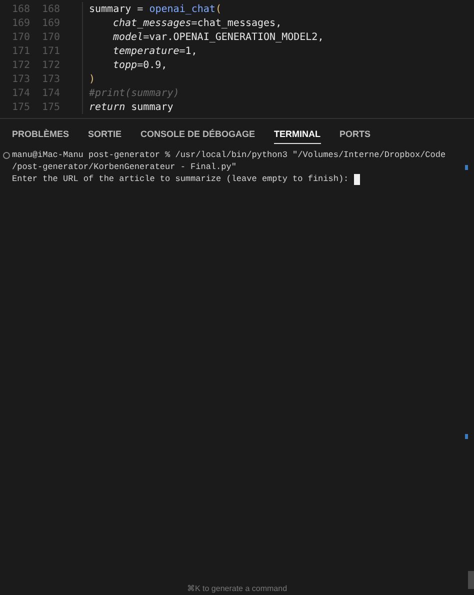 The image size is (474, 595). I want to click on panel-tab: PROBLÈMES, so click(41, 134).